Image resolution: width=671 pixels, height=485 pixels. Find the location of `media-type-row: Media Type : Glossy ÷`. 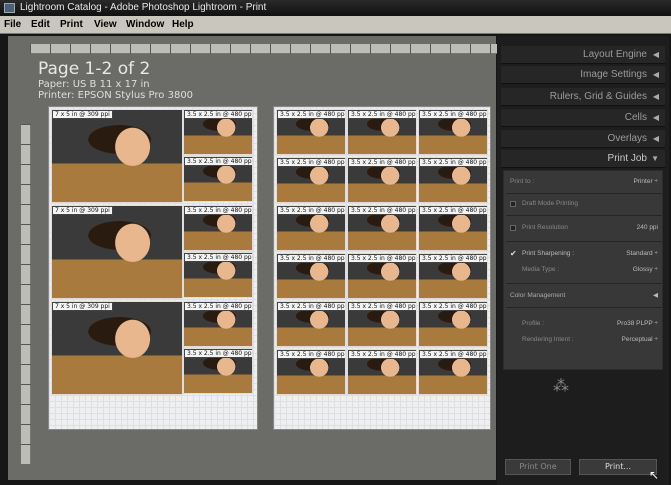

media-type-row: Media Type : Glossy ÷ is located at coordinates (584, 270).